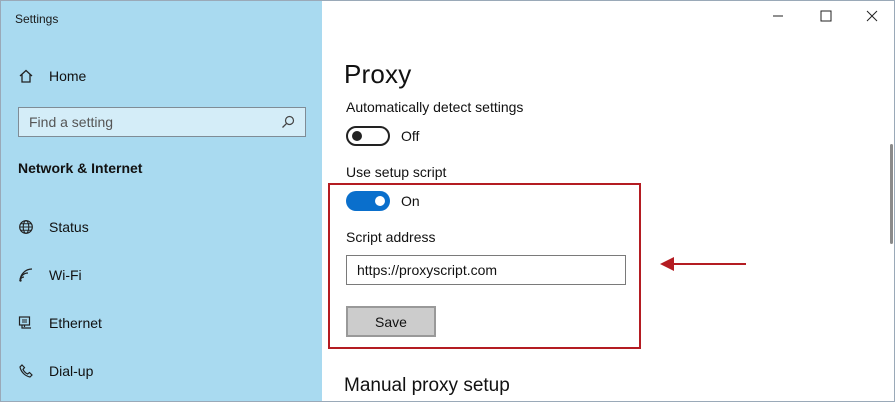 The width and height of the screenshot is (895, 402). Describe the element at coordinates (391, 237) in the screenshot. I see `script-address-label: Script address` at that location.